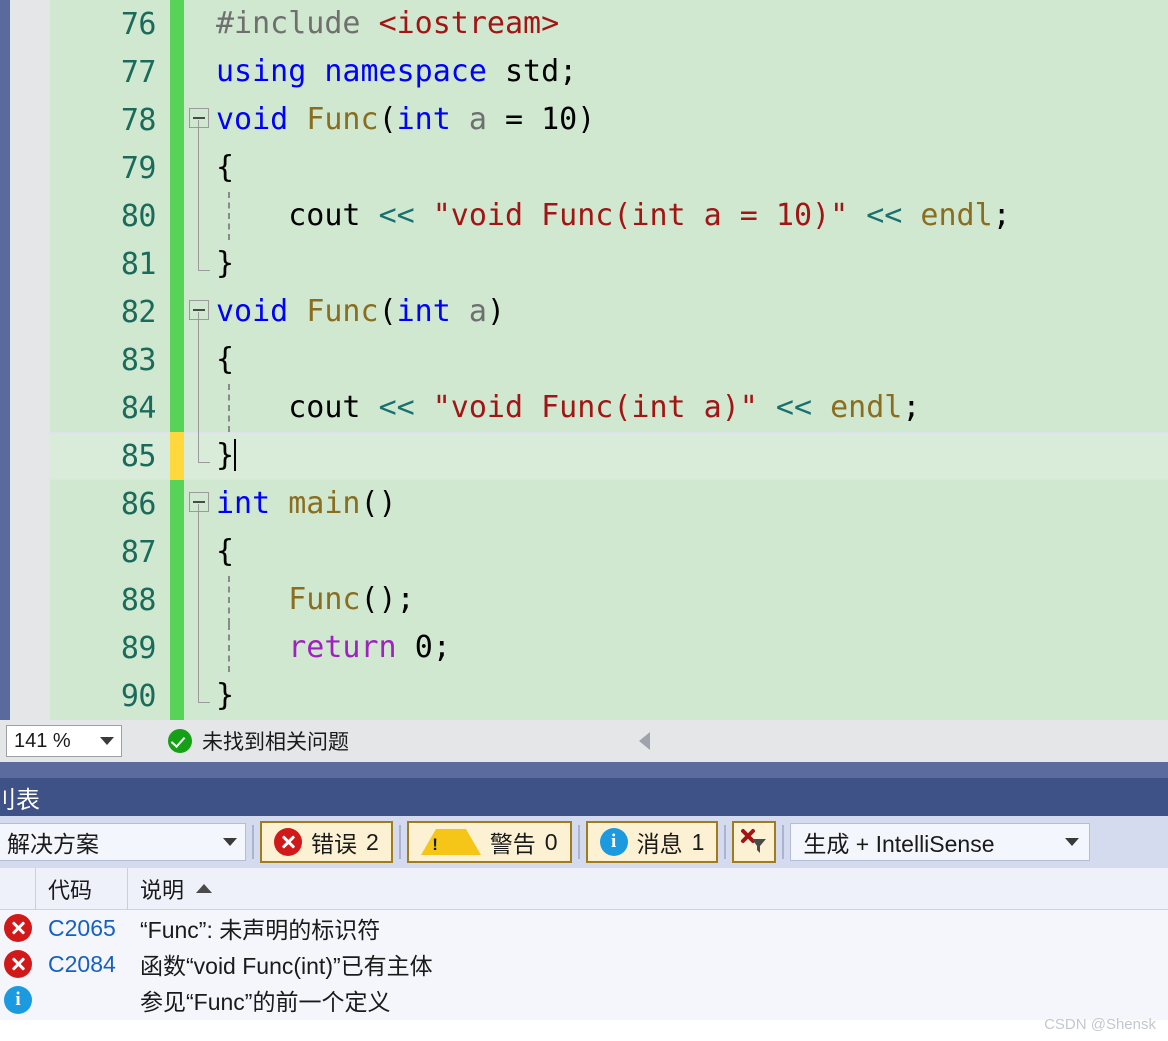 This screenshot has height=1041, width=1168. I want to click on code-line-text: void Func(int a = 10), so click(692, 120).